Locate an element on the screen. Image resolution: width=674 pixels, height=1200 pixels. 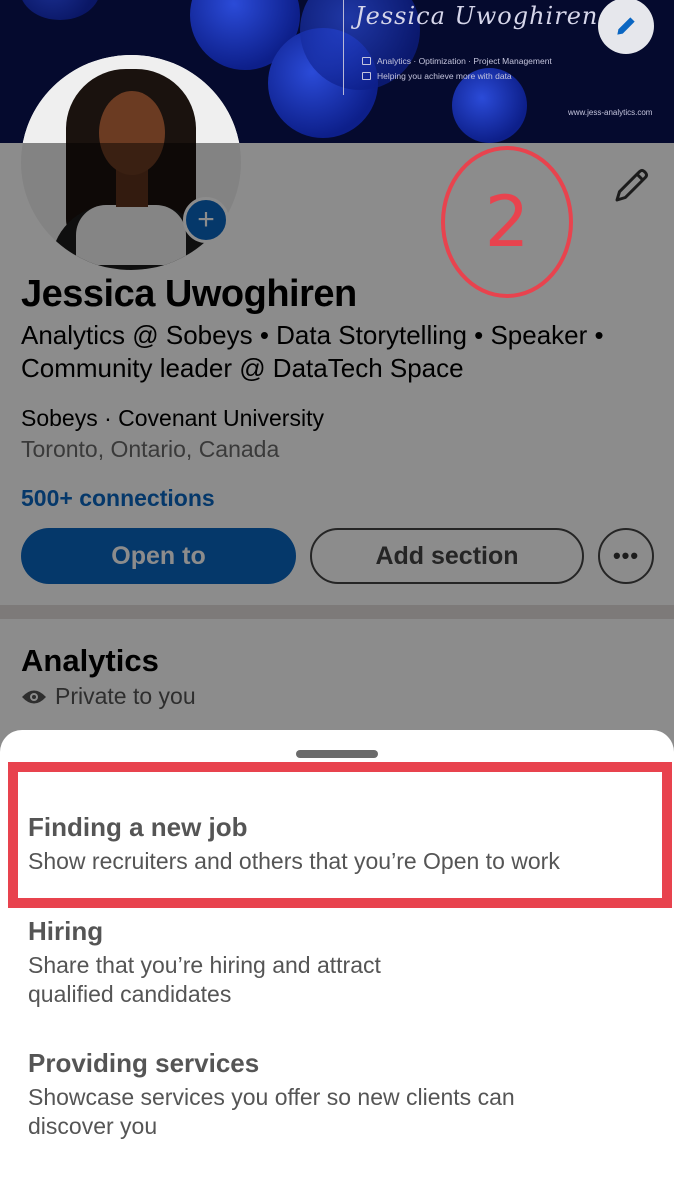
option-title: Finding a new job is located at coordinates (138, 827).